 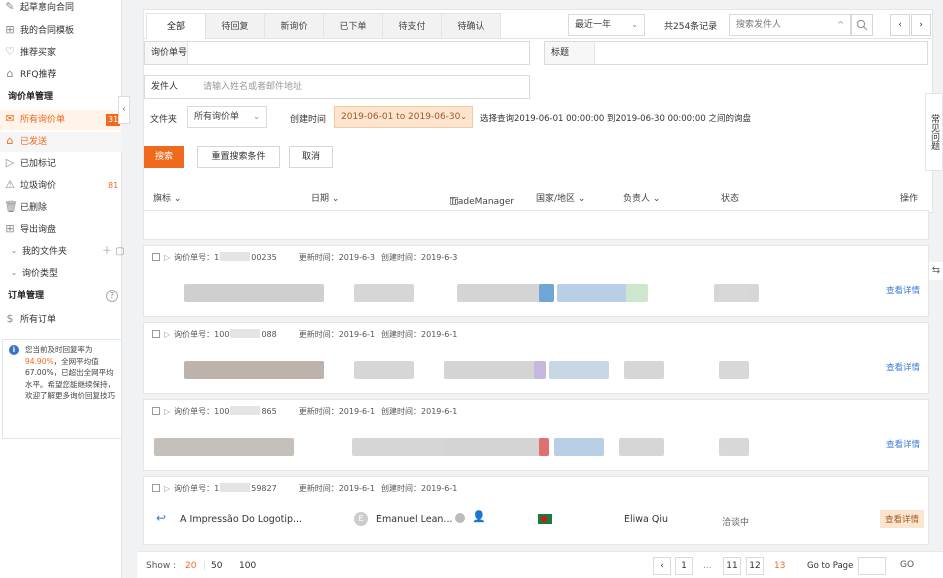 I want to click on status-text: 洽谈中, so click(x=736, y=523).